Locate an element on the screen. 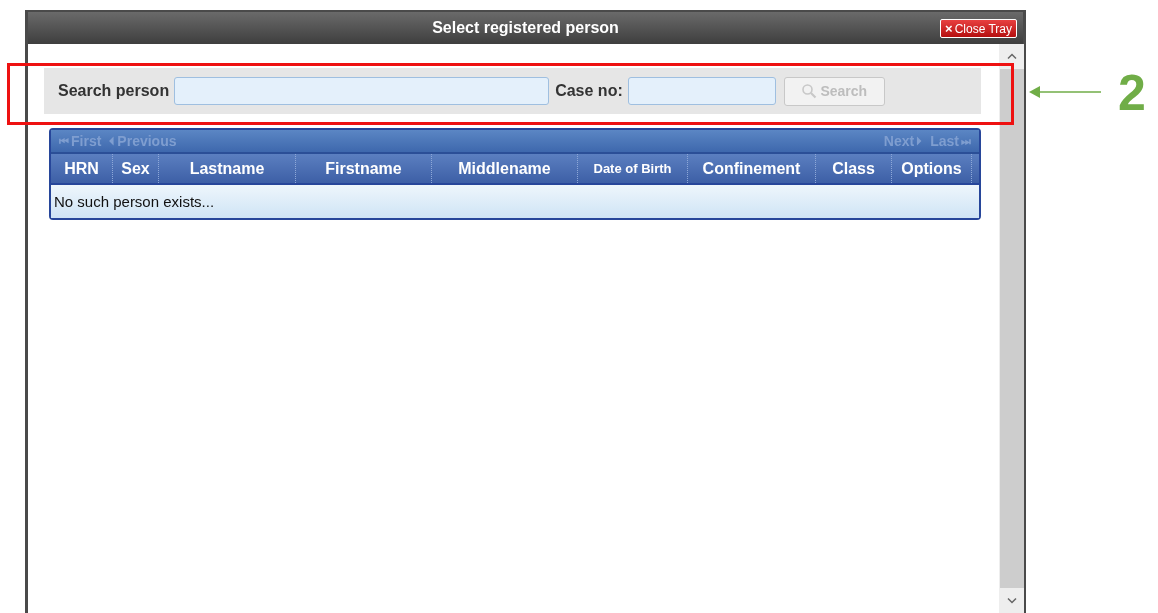 The width and height of the screenshot is (1158, 613). column-header: Firstname is located at coordinates (364, 168).